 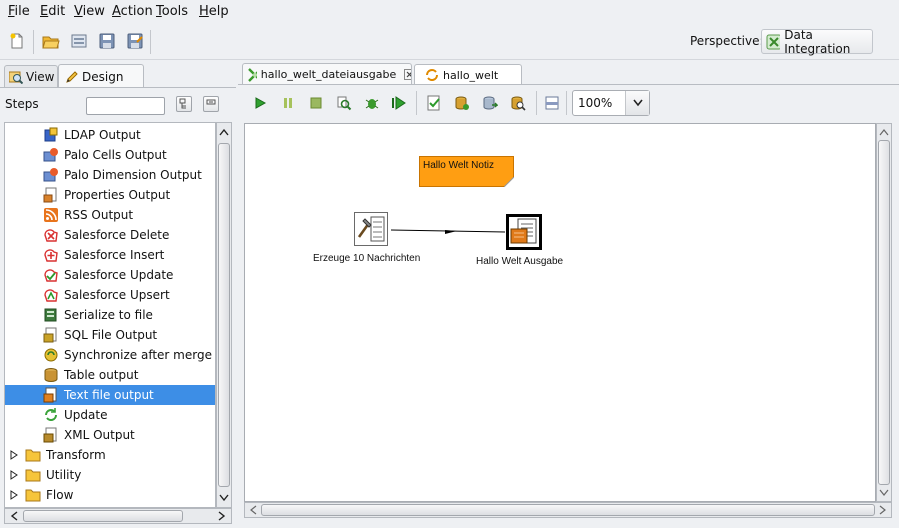 I want to click on menu-action: Action, so click(x=132, y=11).